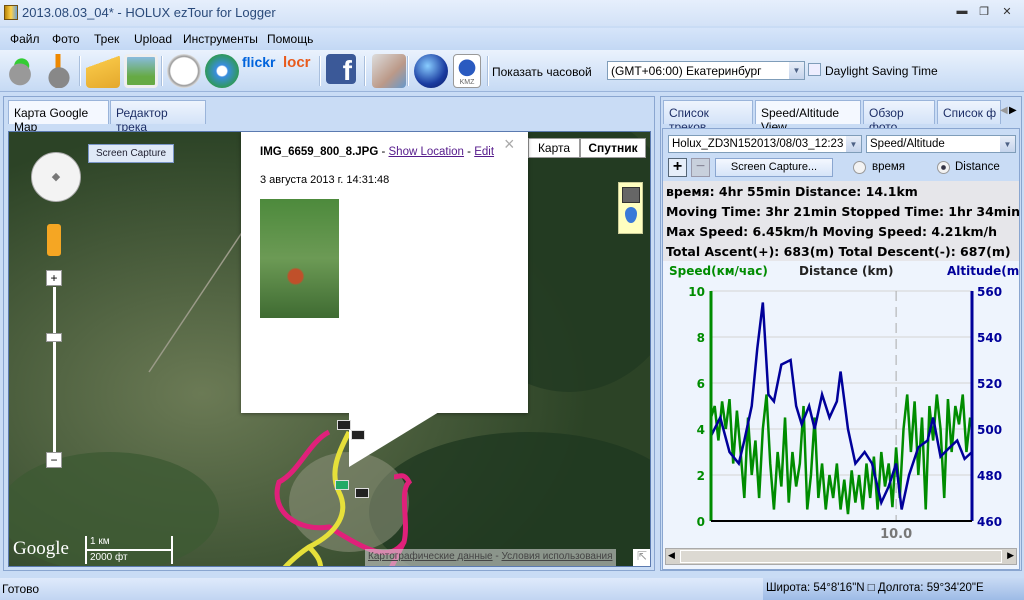 The width and height of the screenshot is (1024, 600). I want to click on flickr-icon: flickr, so click(259, 71).